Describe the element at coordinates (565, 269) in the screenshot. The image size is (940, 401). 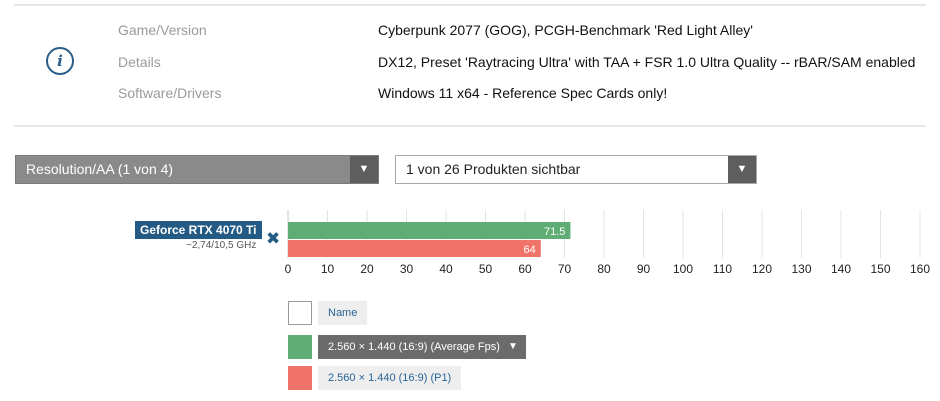
I see `x-tick-label: 70` at that location.